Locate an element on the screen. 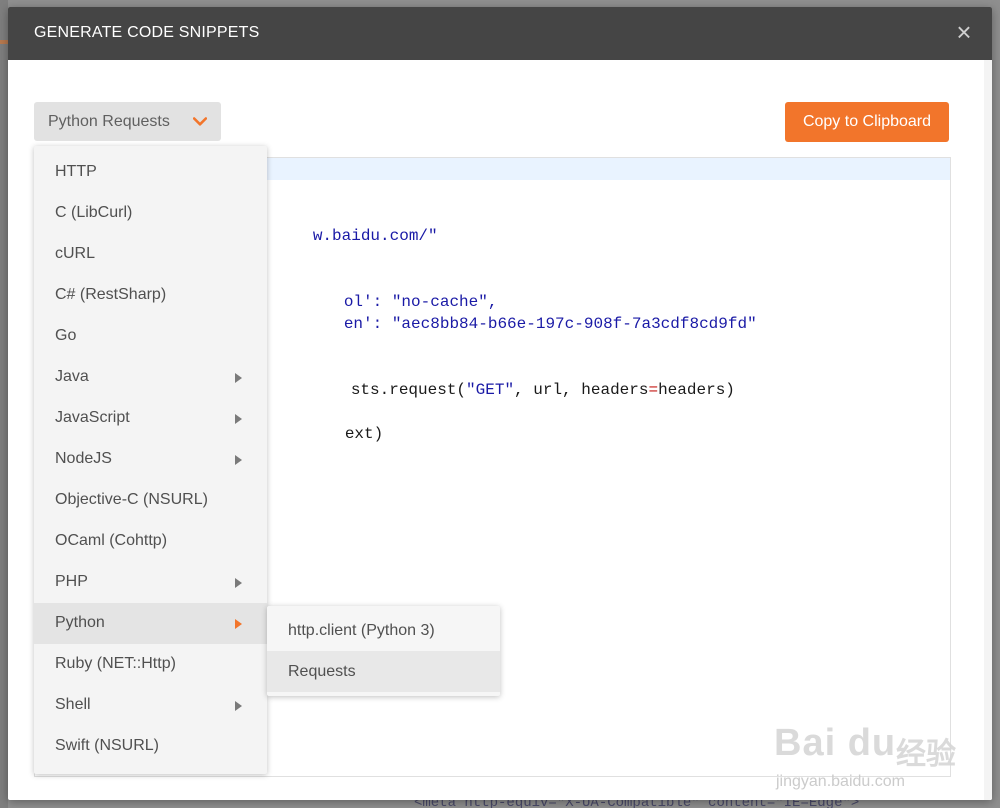 This screenshot has height=808, width=1000. menu-item-ocaml: OCaml (Cohttp) is located at coordinates (150, 541).